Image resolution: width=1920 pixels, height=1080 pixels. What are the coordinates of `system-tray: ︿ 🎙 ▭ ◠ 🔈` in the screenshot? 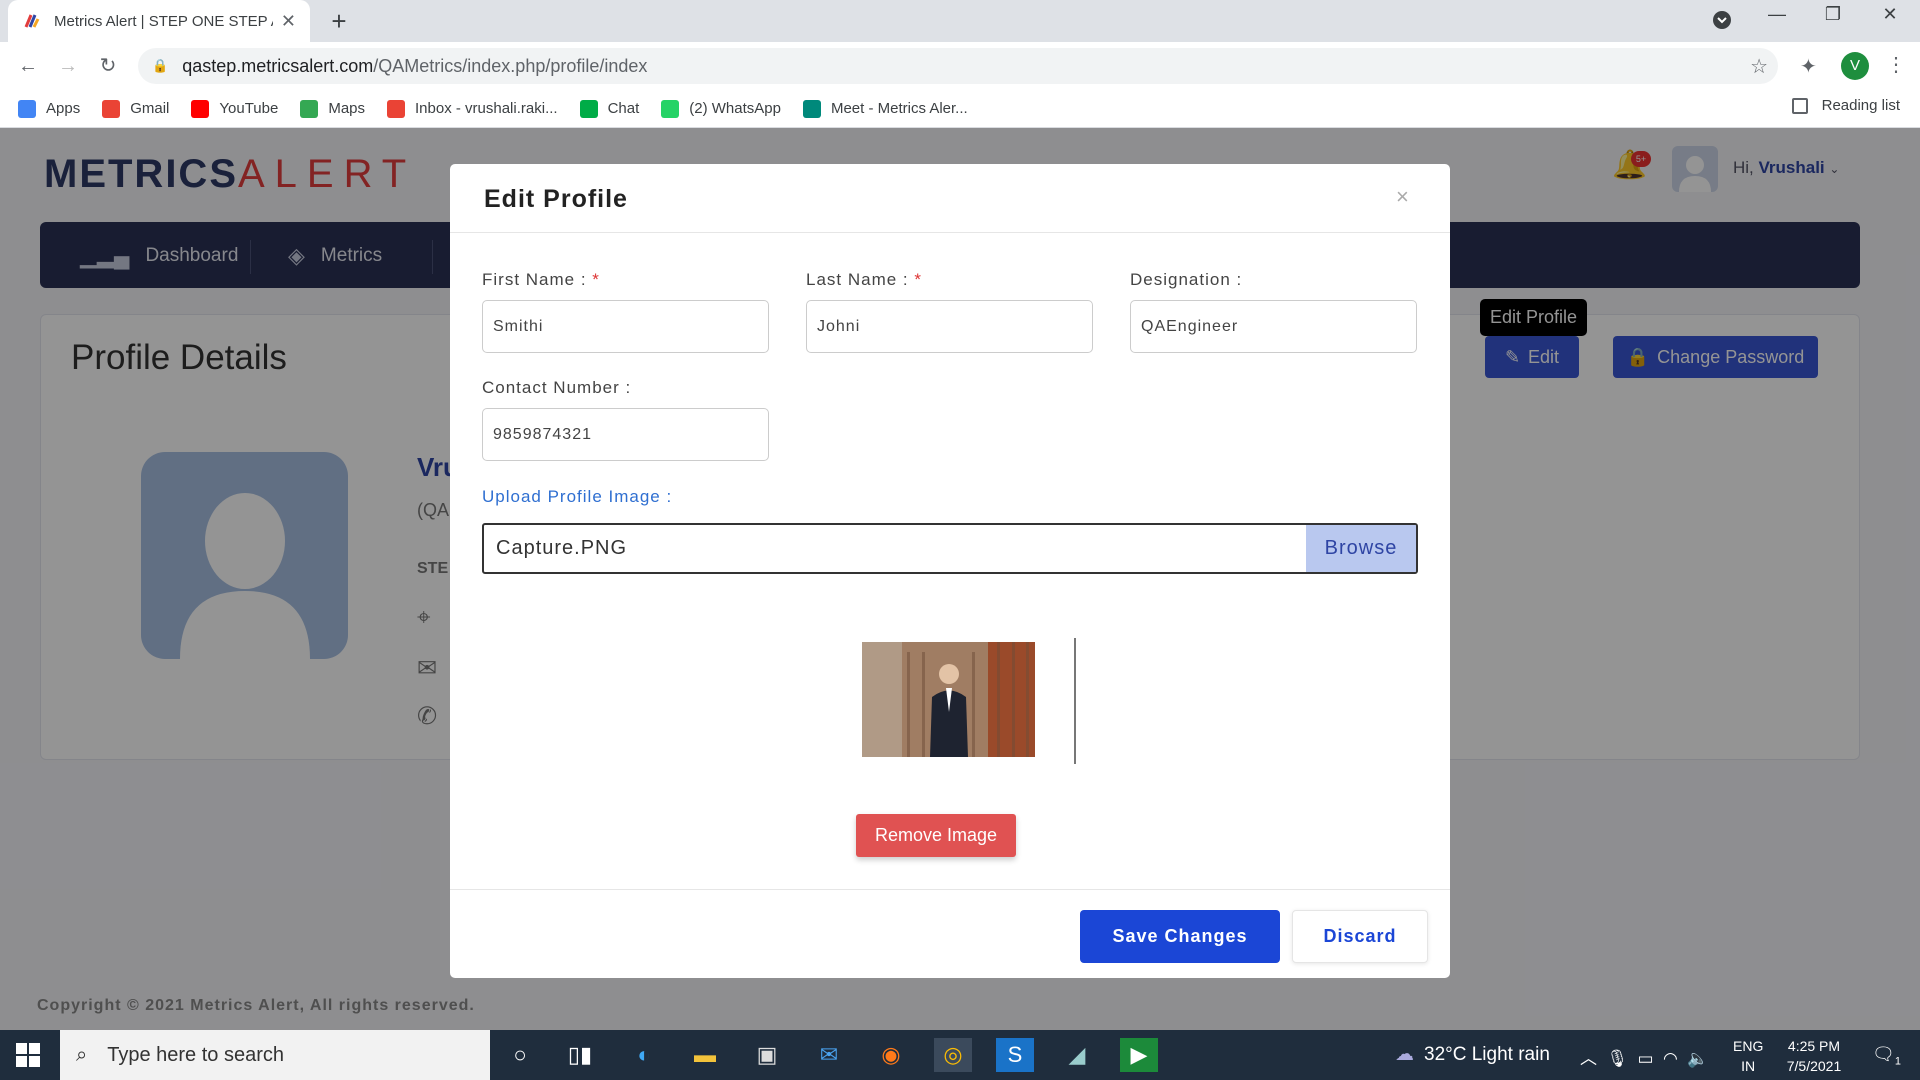 It's located at (1644, 1056).